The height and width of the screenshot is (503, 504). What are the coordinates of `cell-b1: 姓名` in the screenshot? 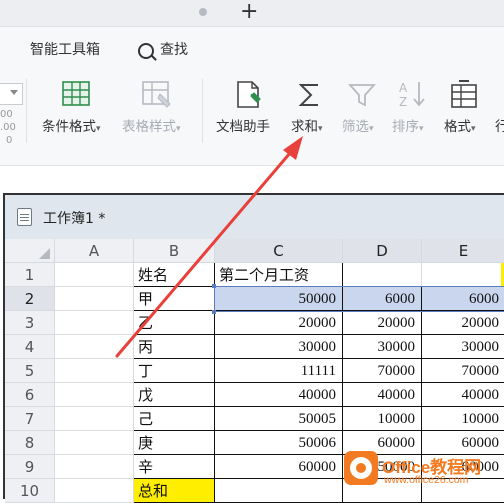 It's located at (174, 275).